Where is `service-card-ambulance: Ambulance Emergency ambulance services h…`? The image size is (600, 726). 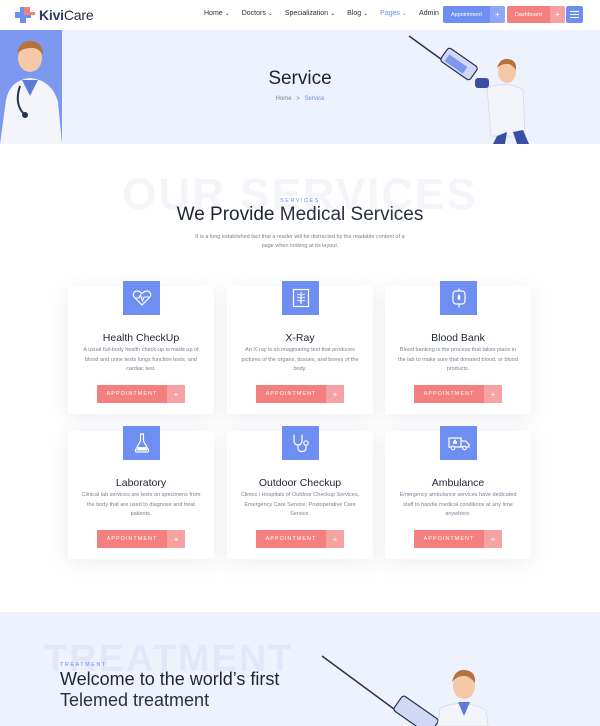
service-card-ambulance: Ambulance Emergency ambulance services h… is located at coordinates (458, 492).